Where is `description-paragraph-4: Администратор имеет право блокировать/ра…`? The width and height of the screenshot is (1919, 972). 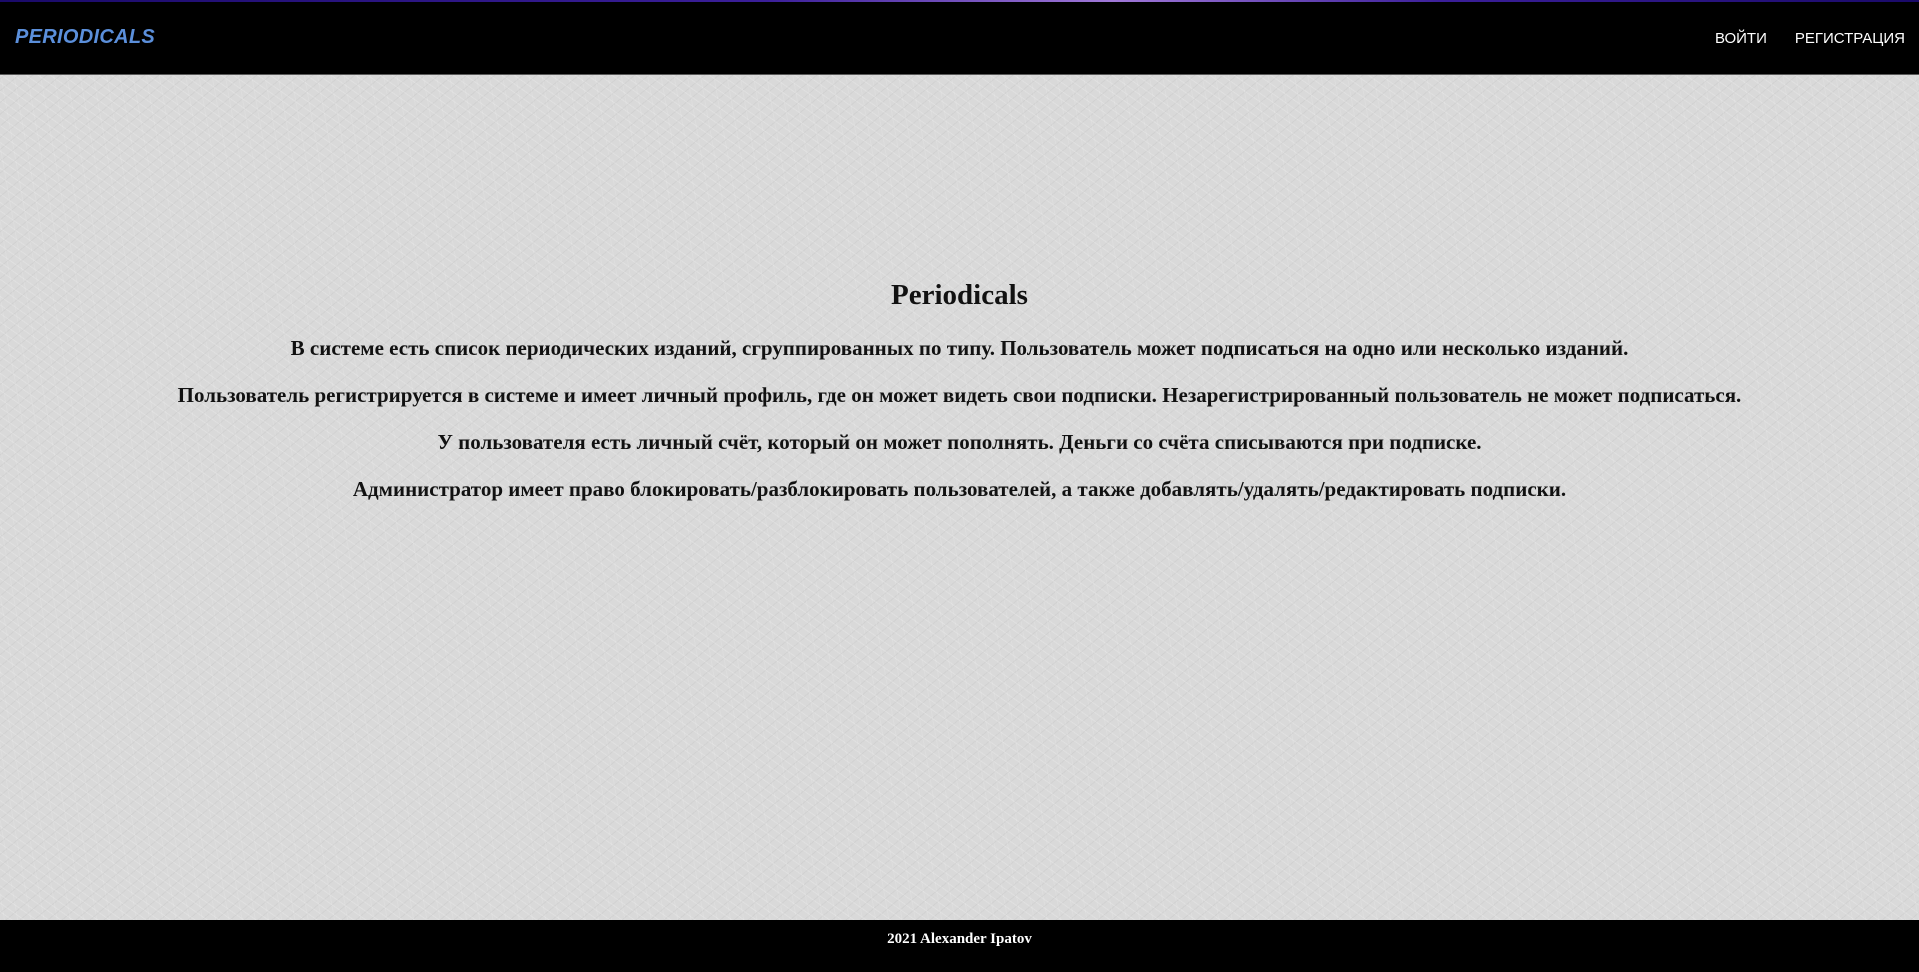 description-paragraph-4: Администратор имеет право блокировать/ра… is located at coordinates (959, 489).